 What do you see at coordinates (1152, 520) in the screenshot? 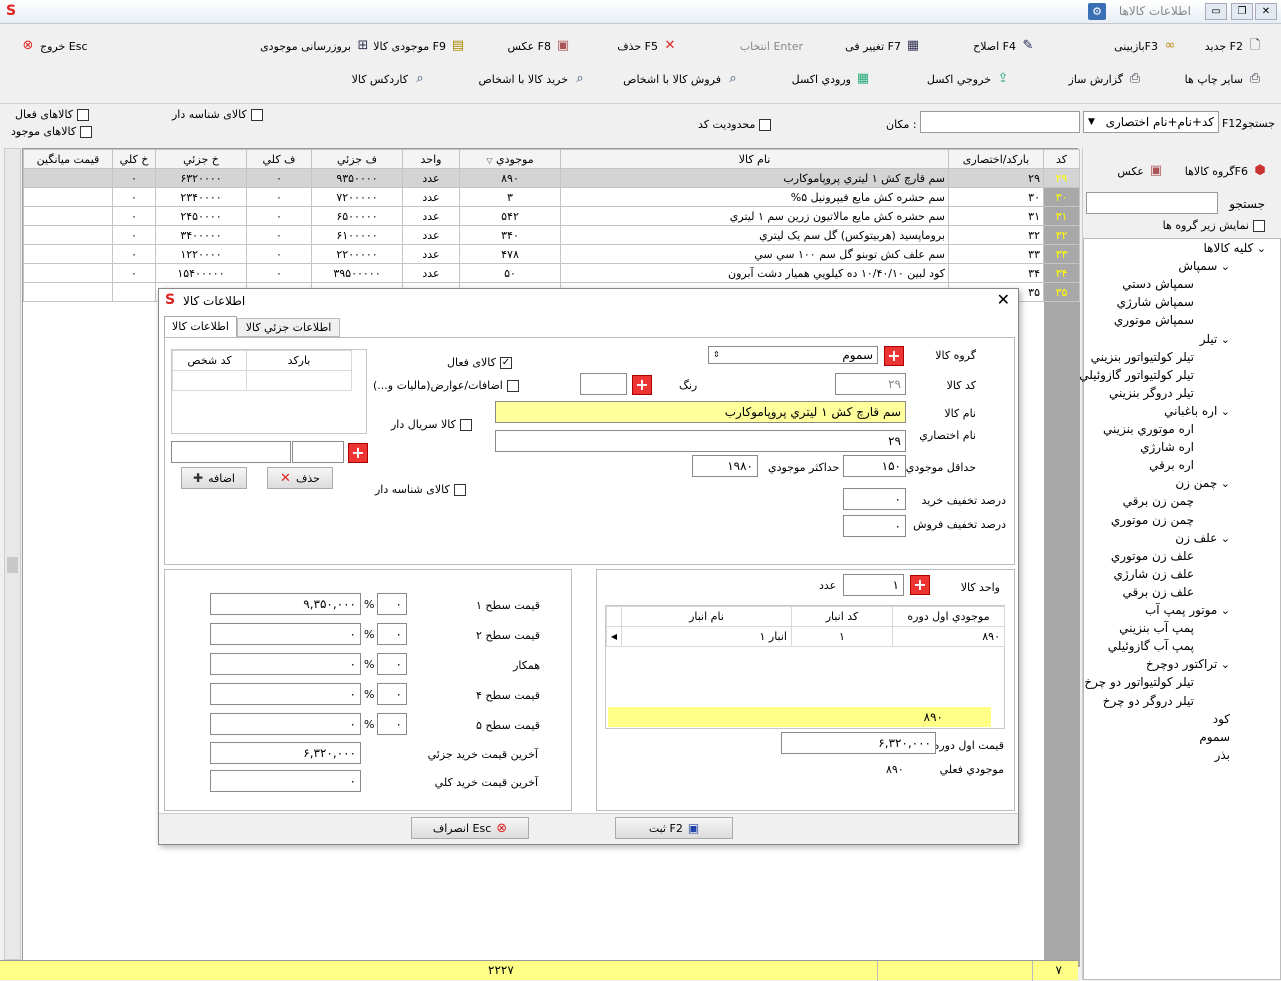
I see `tree-item: چمن زن موتوري` at bounding box center [1152, 520].